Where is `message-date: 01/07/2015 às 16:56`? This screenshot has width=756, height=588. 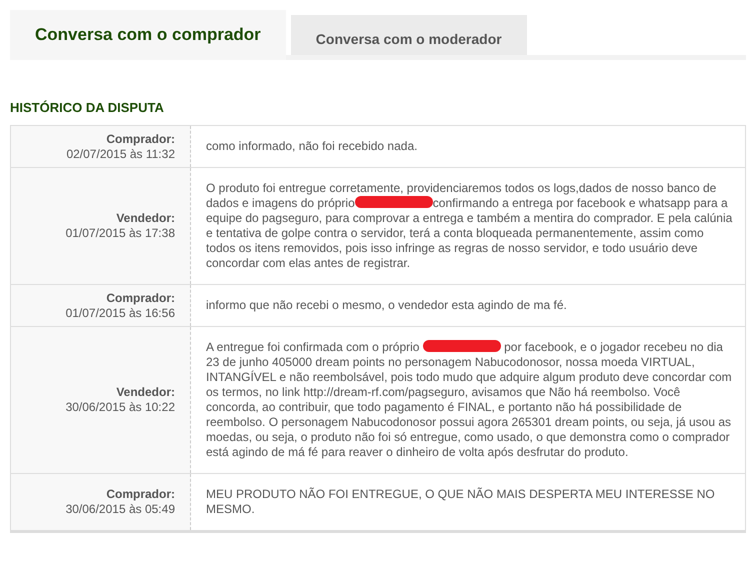 message-date: 01/07/2015 às 16:56 is located at coordinates (120, 313).